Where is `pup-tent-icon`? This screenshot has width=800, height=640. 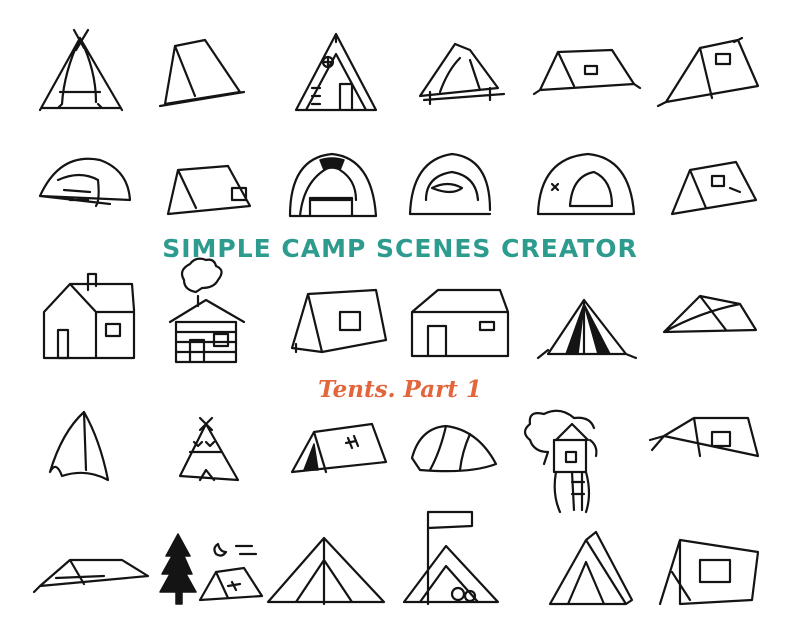 pup-tent-icon is located at coordinates (202, 73).